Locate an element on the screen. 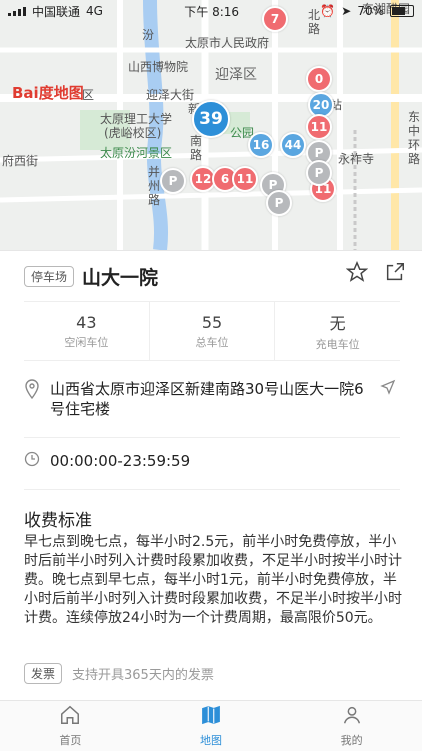 The image size is (422, 751). lot-name: 山大一院 is located at coordinates (120, 278).